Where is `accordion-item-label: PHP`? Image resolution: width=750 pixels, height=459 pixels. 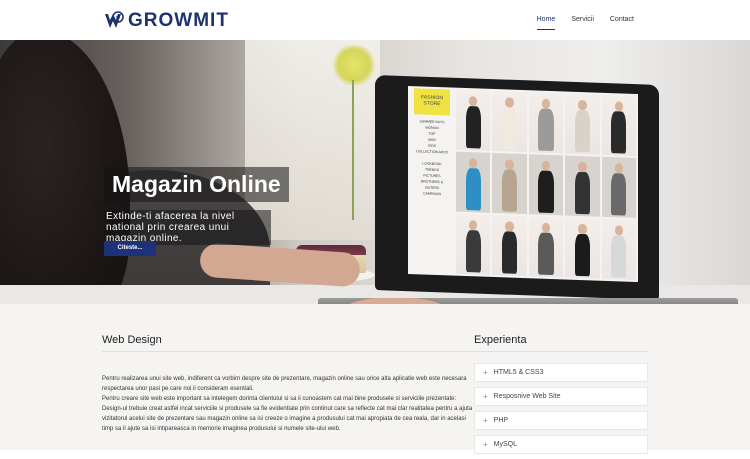 accordion-item-label: PHP is located at coordinates (501, 420).